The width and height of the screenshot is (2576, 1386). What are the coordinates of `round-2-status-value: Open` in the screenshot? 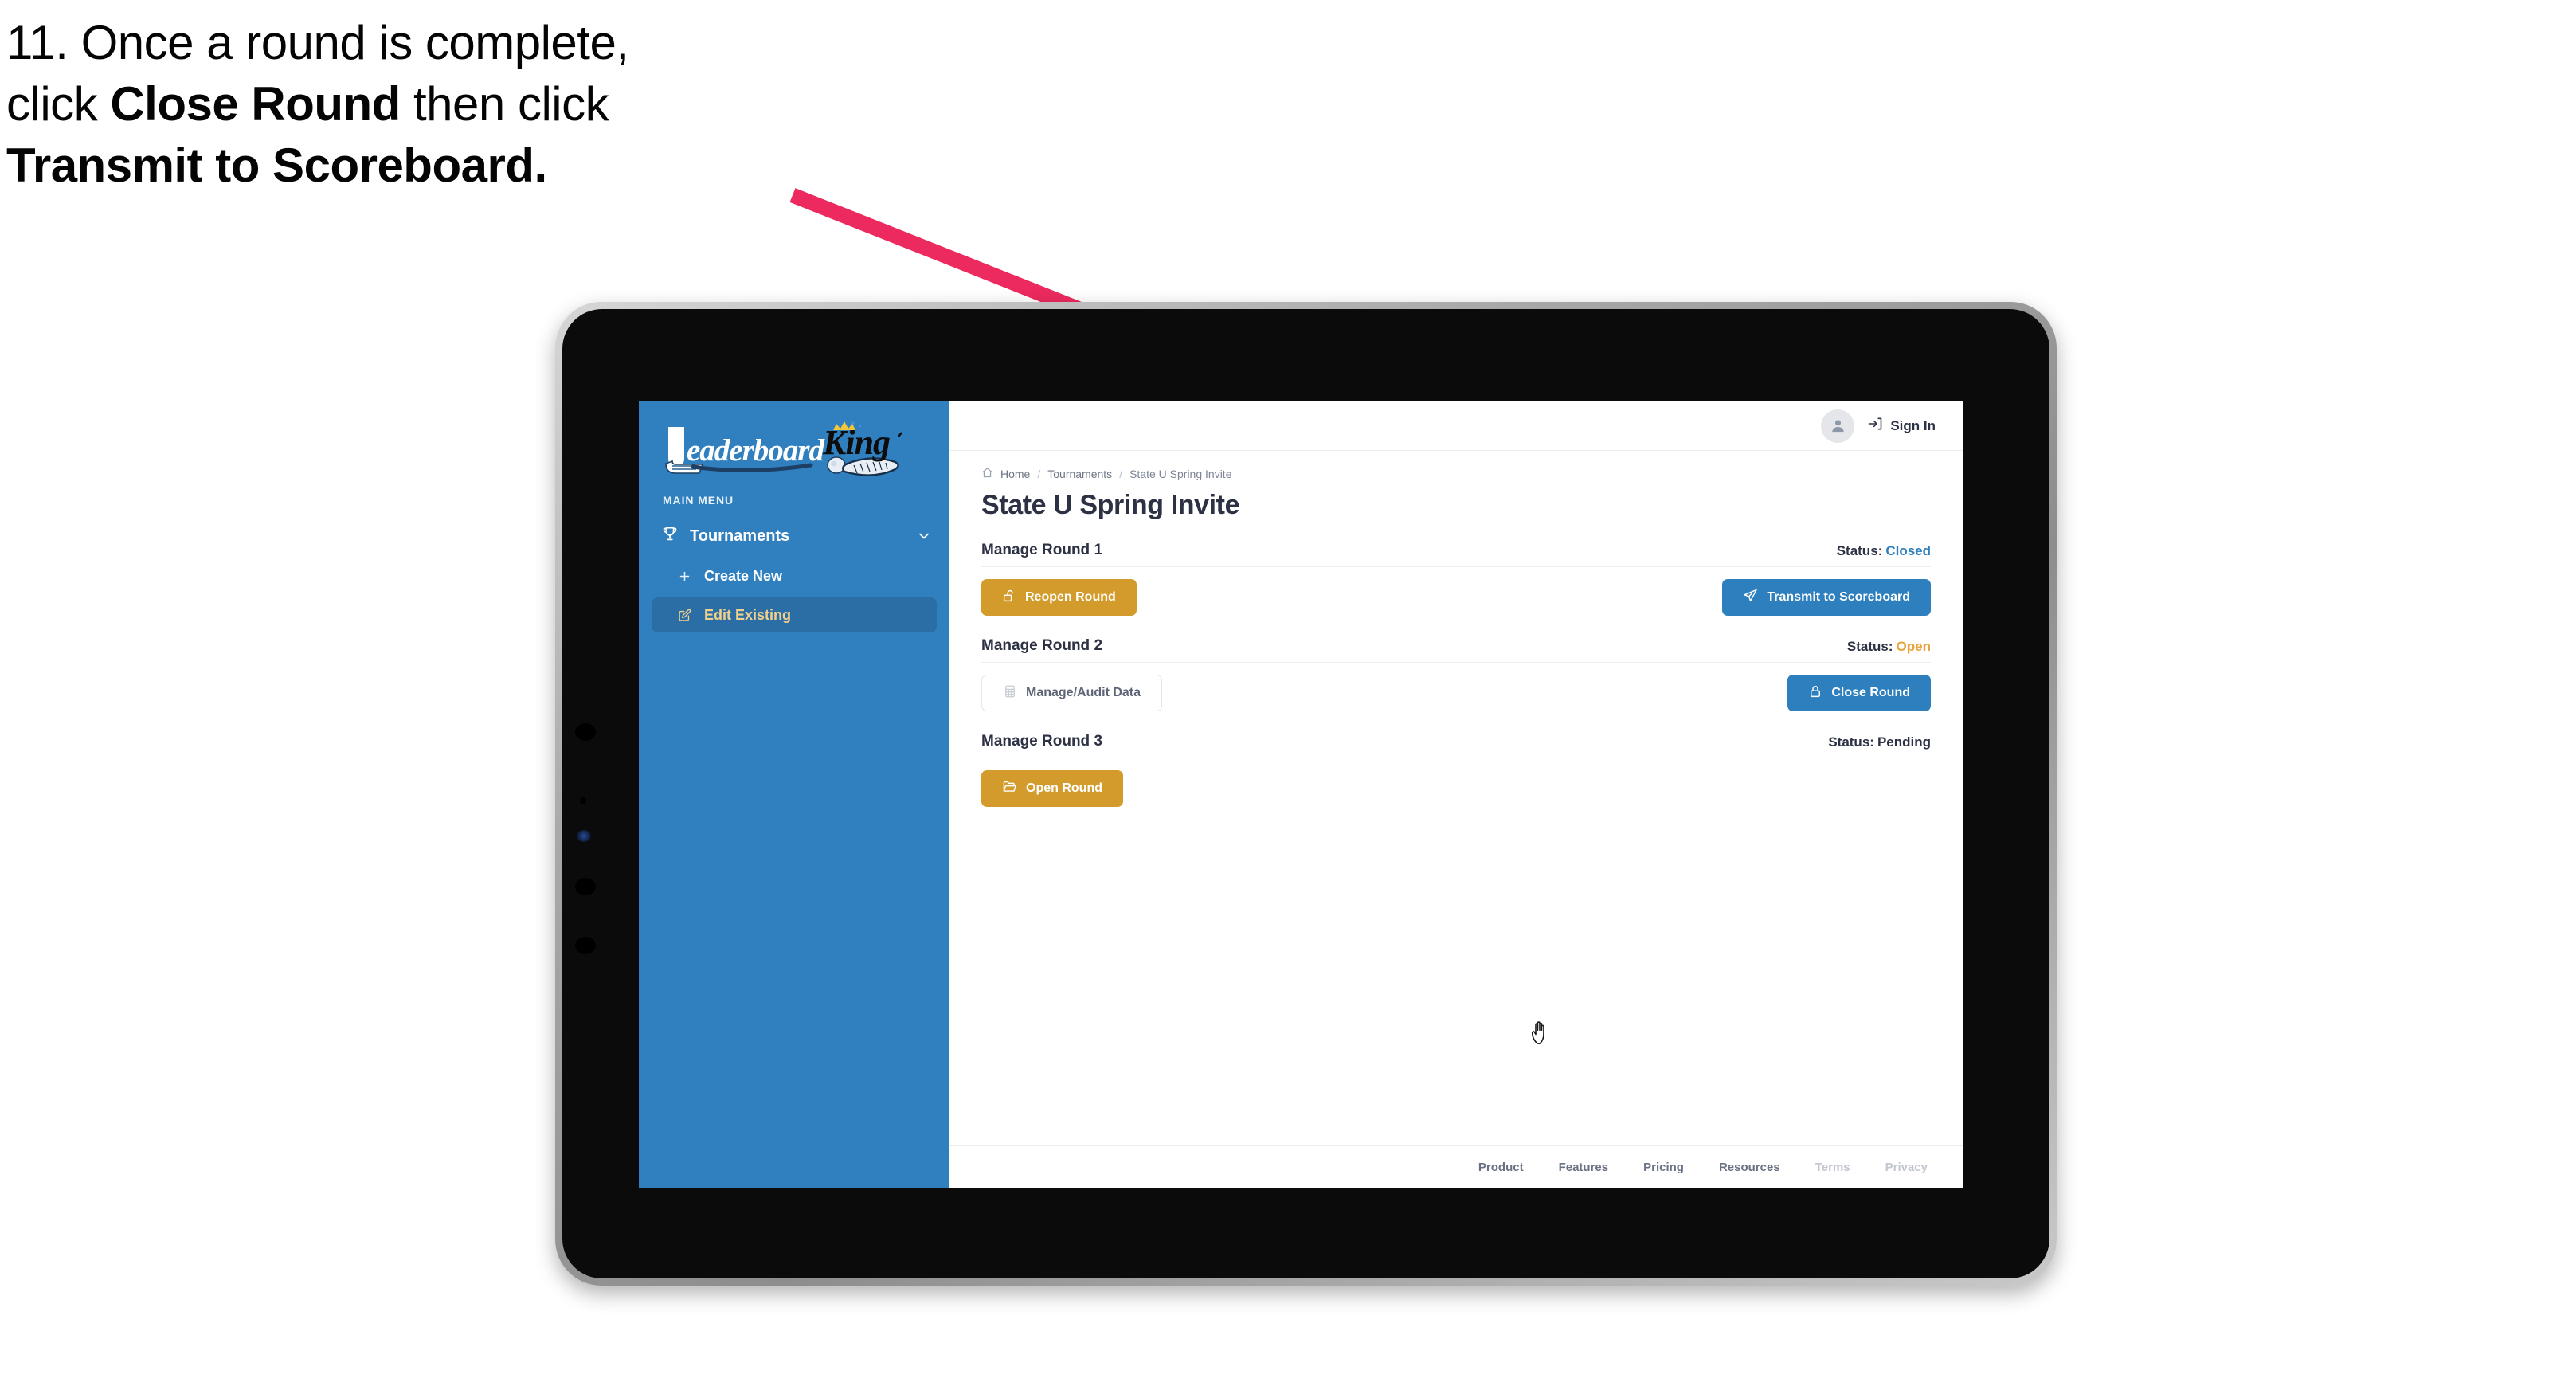 It's located at (1913, 646).